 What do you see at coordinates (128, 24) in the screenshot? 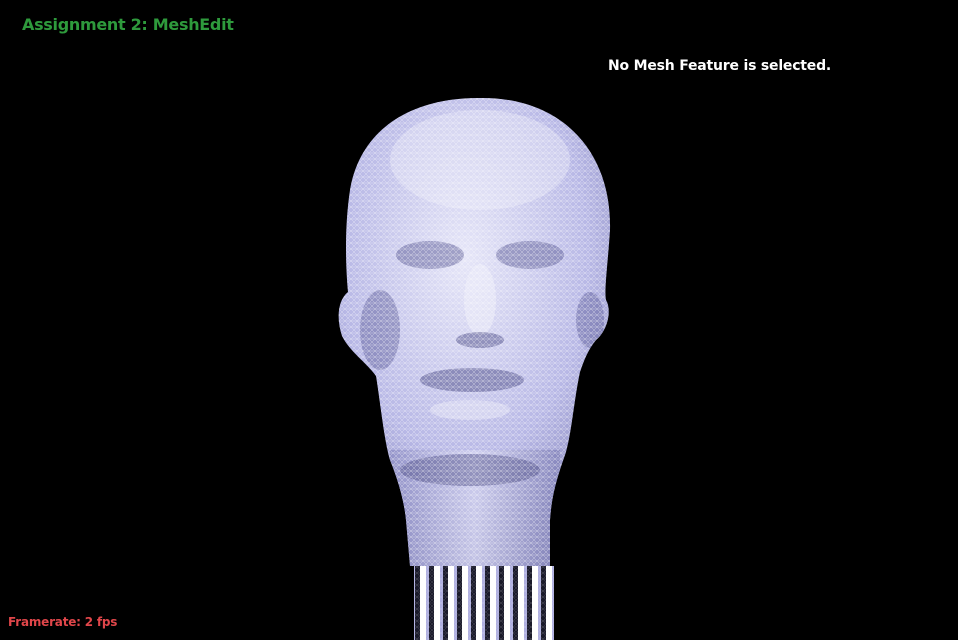
I see `app-title: Assignment 2: MeshEdit` at bounding box center [128, 24].